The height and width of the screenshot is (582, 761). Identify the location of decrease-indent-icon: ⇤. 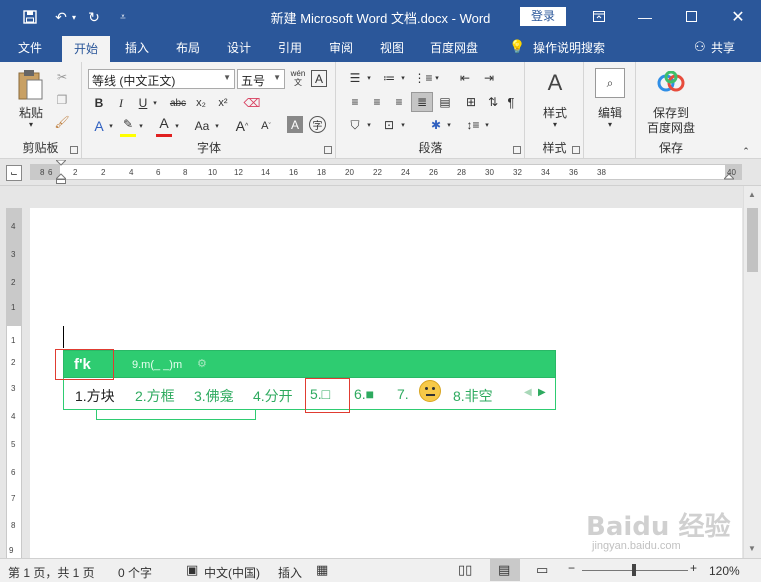
(465, 78).